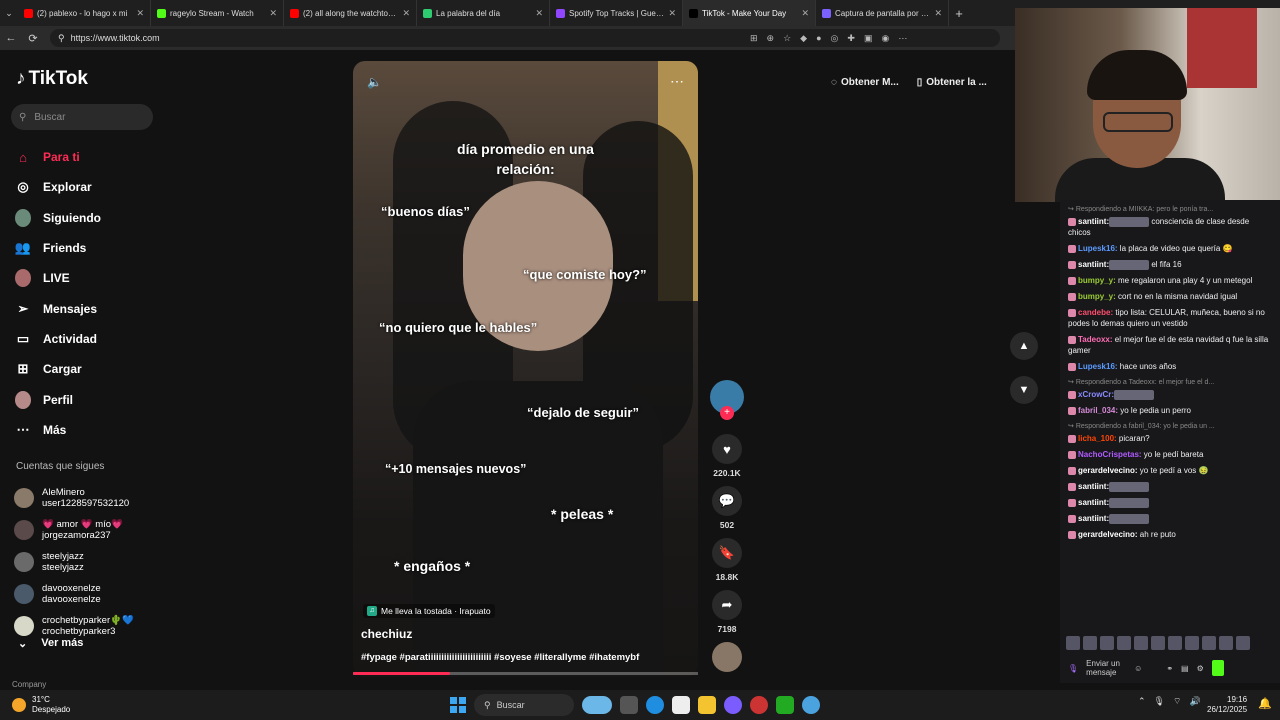 Image resolution: width=1280 pixels, height=720 pixels. What do you see at coordinates (1169, 668) in the screenshot?
I see `link-icon: ⚭` at bounding box center [1169, 668].